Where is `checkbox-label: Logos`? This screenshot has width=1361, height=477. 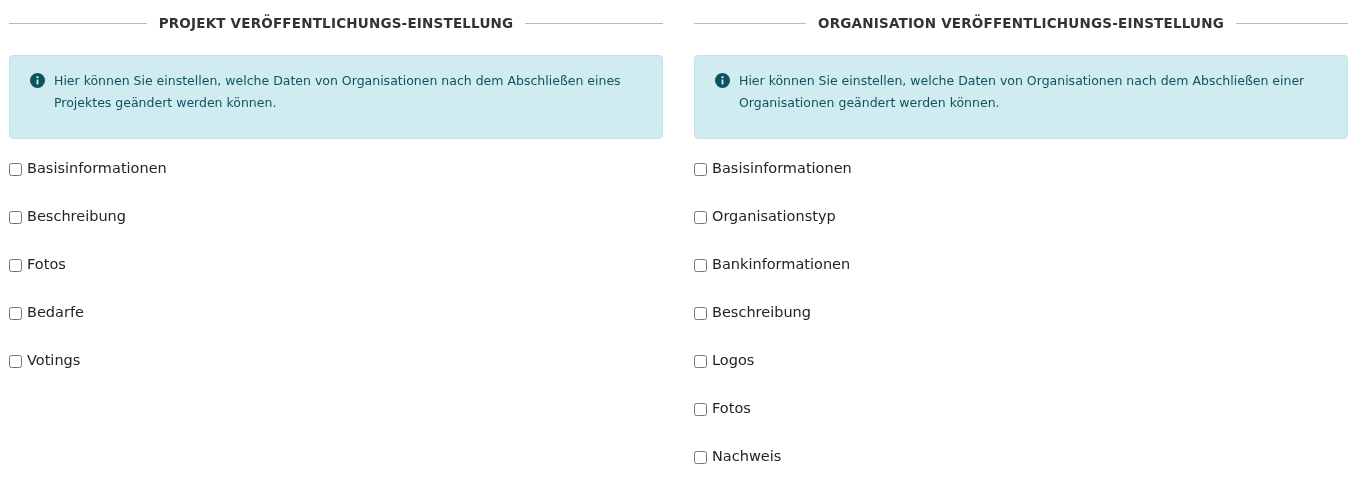
checkbox-label: Logos is located at coordinates (733, 361).